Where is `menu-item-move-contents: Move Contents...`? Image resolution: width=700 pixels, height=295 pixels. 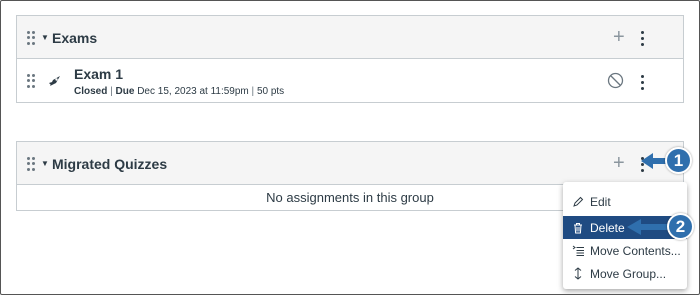 menu-item-move-contents: Move Contents... is located at coordinates (625, 250).